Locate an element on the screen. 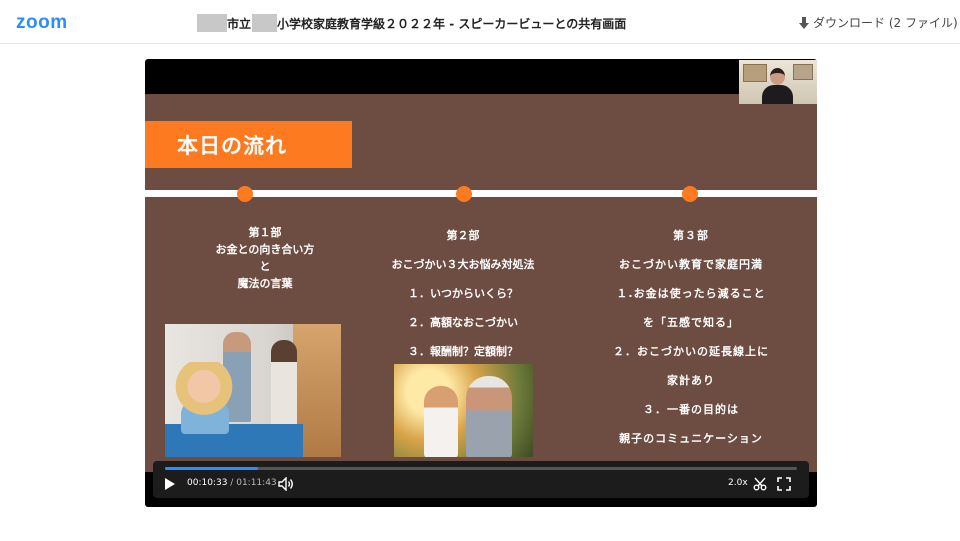 This screenshot has height=541, width=960. family-argument-photo is located at coordinates (253, 390).